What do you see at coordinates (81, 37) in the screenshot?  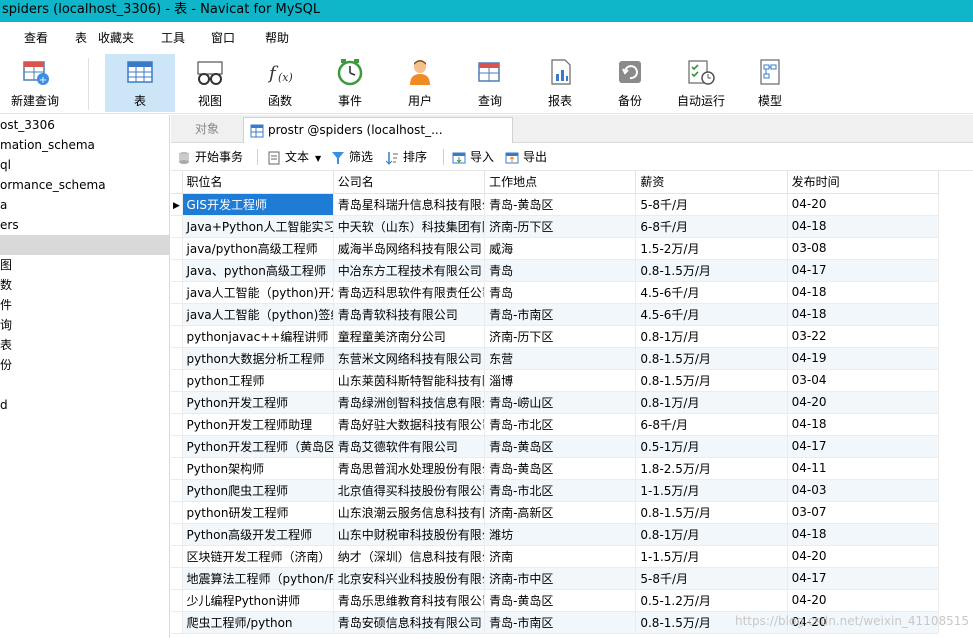 I see `menu-table: 表` at bounding box center [81, 37].